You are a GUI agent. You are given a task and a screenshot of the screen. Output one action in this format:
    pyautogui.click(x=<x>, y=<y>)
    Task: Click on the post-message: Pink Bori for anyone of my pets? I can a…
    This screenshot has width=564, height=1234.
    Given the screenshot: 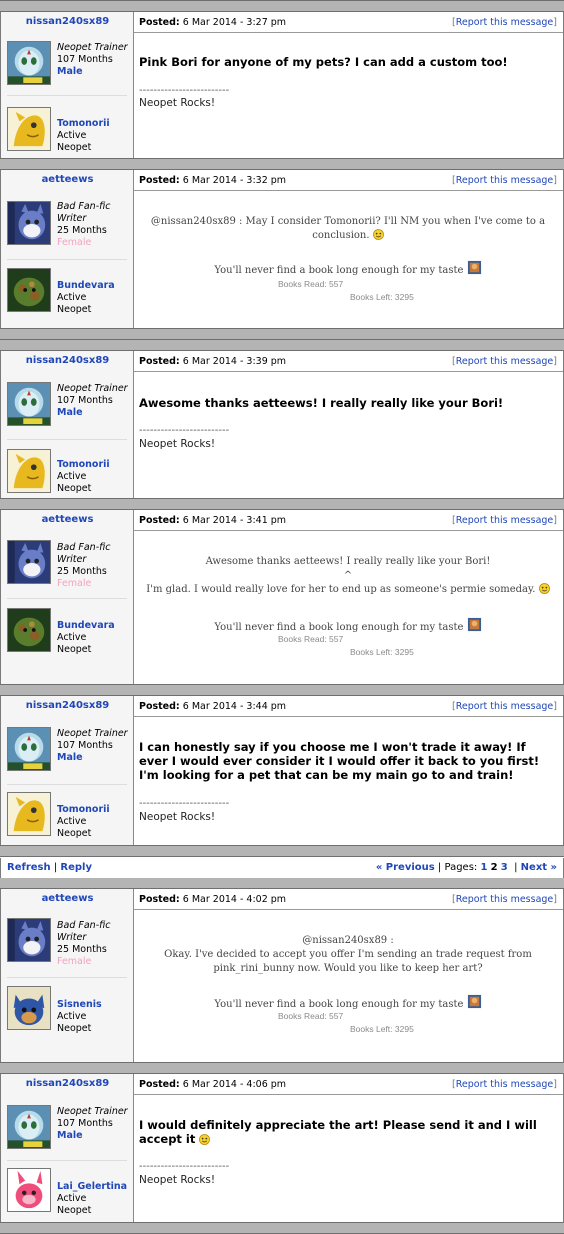 What is the action you would take?
    pyautogui.click(x=323, y=62)
    